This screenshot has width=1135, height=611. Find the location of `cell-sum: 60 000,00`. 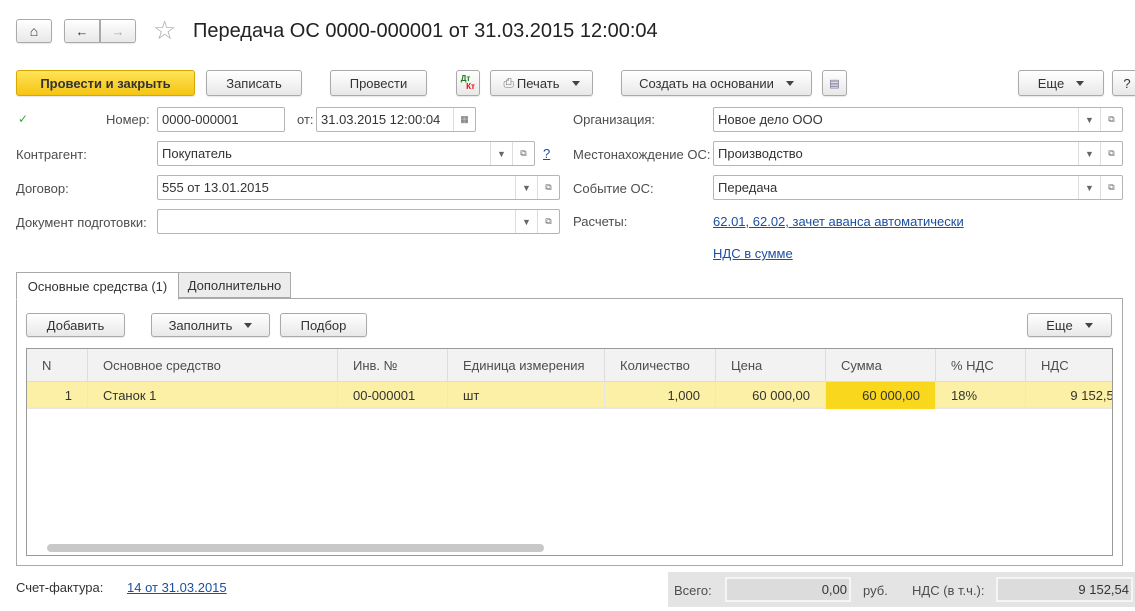

cell-sum: 60 000,00 is located at coordinates (881, 395).